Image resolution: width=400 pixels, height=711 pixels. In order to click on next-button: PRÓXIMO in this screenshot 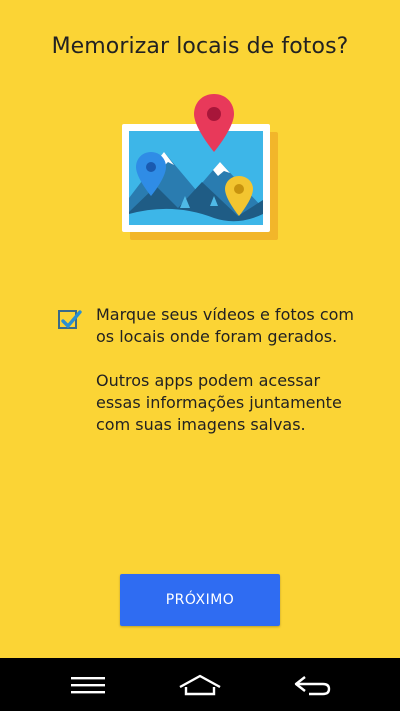, I will do `click(200, 600)`.